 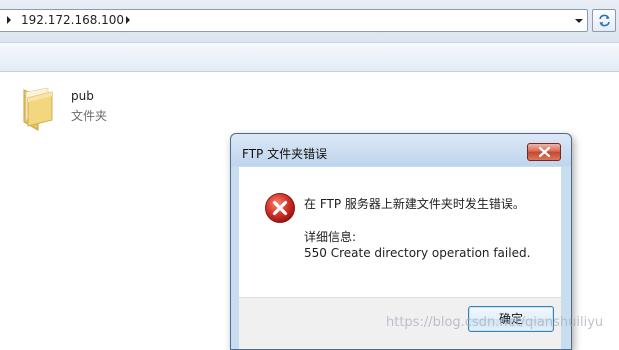 I want to click on watermark: https://blog.csdn.net/qianshuiliyu, so click(x=495, y=322).